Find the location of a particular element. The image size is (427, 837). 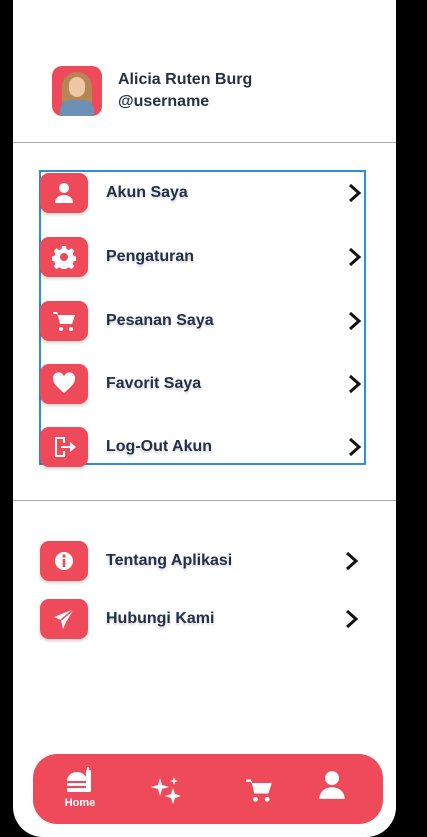

menu-item-label: Pesanan Saya is located at coordinates (160, 320).